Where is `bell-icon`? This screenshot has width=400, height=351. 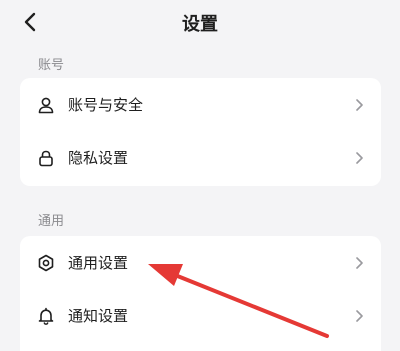 bell-icon is located at coordinates (46, 316).